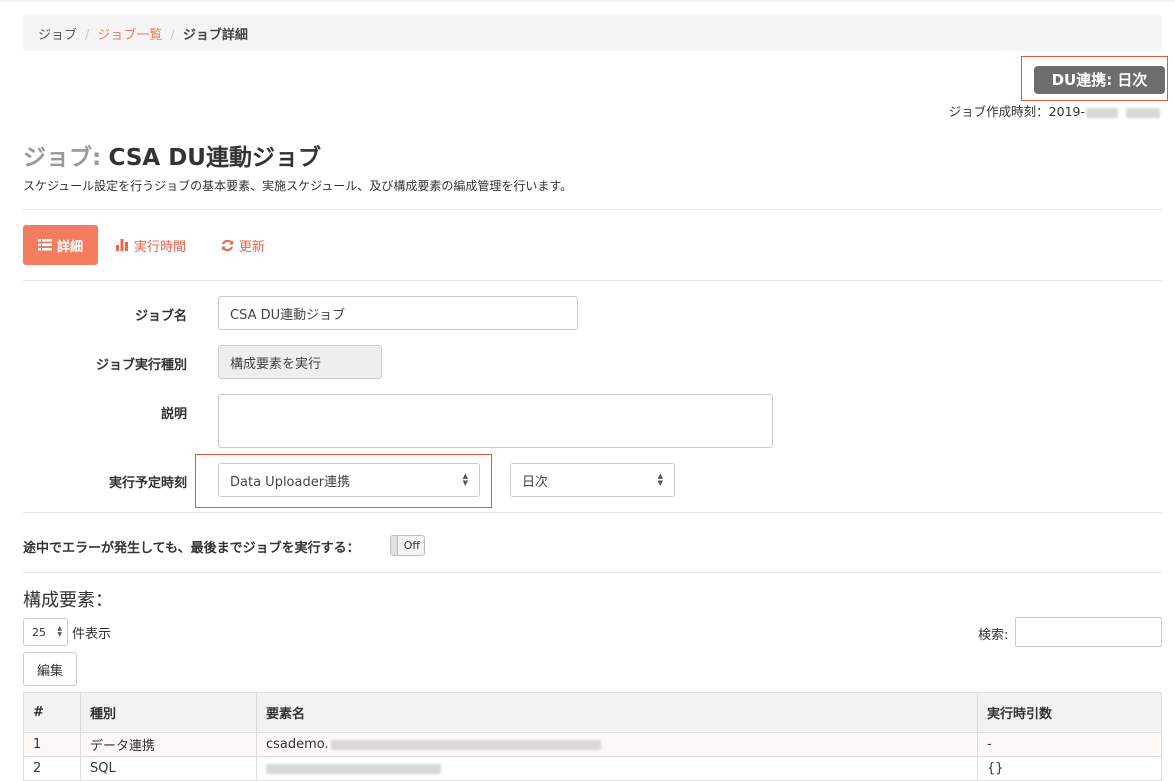  I want to click on continue-on-error-toggle: Off, so click(407, 545).